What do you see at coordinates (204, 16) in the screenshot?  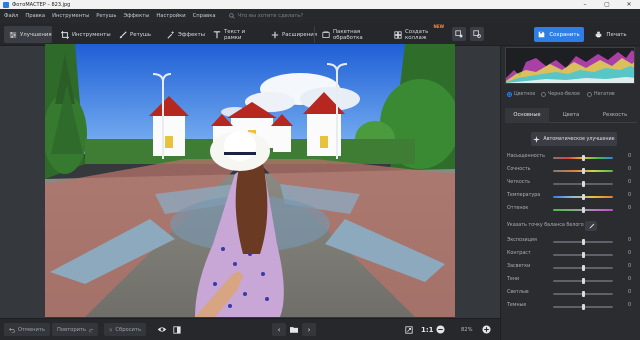 I see `menu-help: Справка` at bounding box center [204, 16].